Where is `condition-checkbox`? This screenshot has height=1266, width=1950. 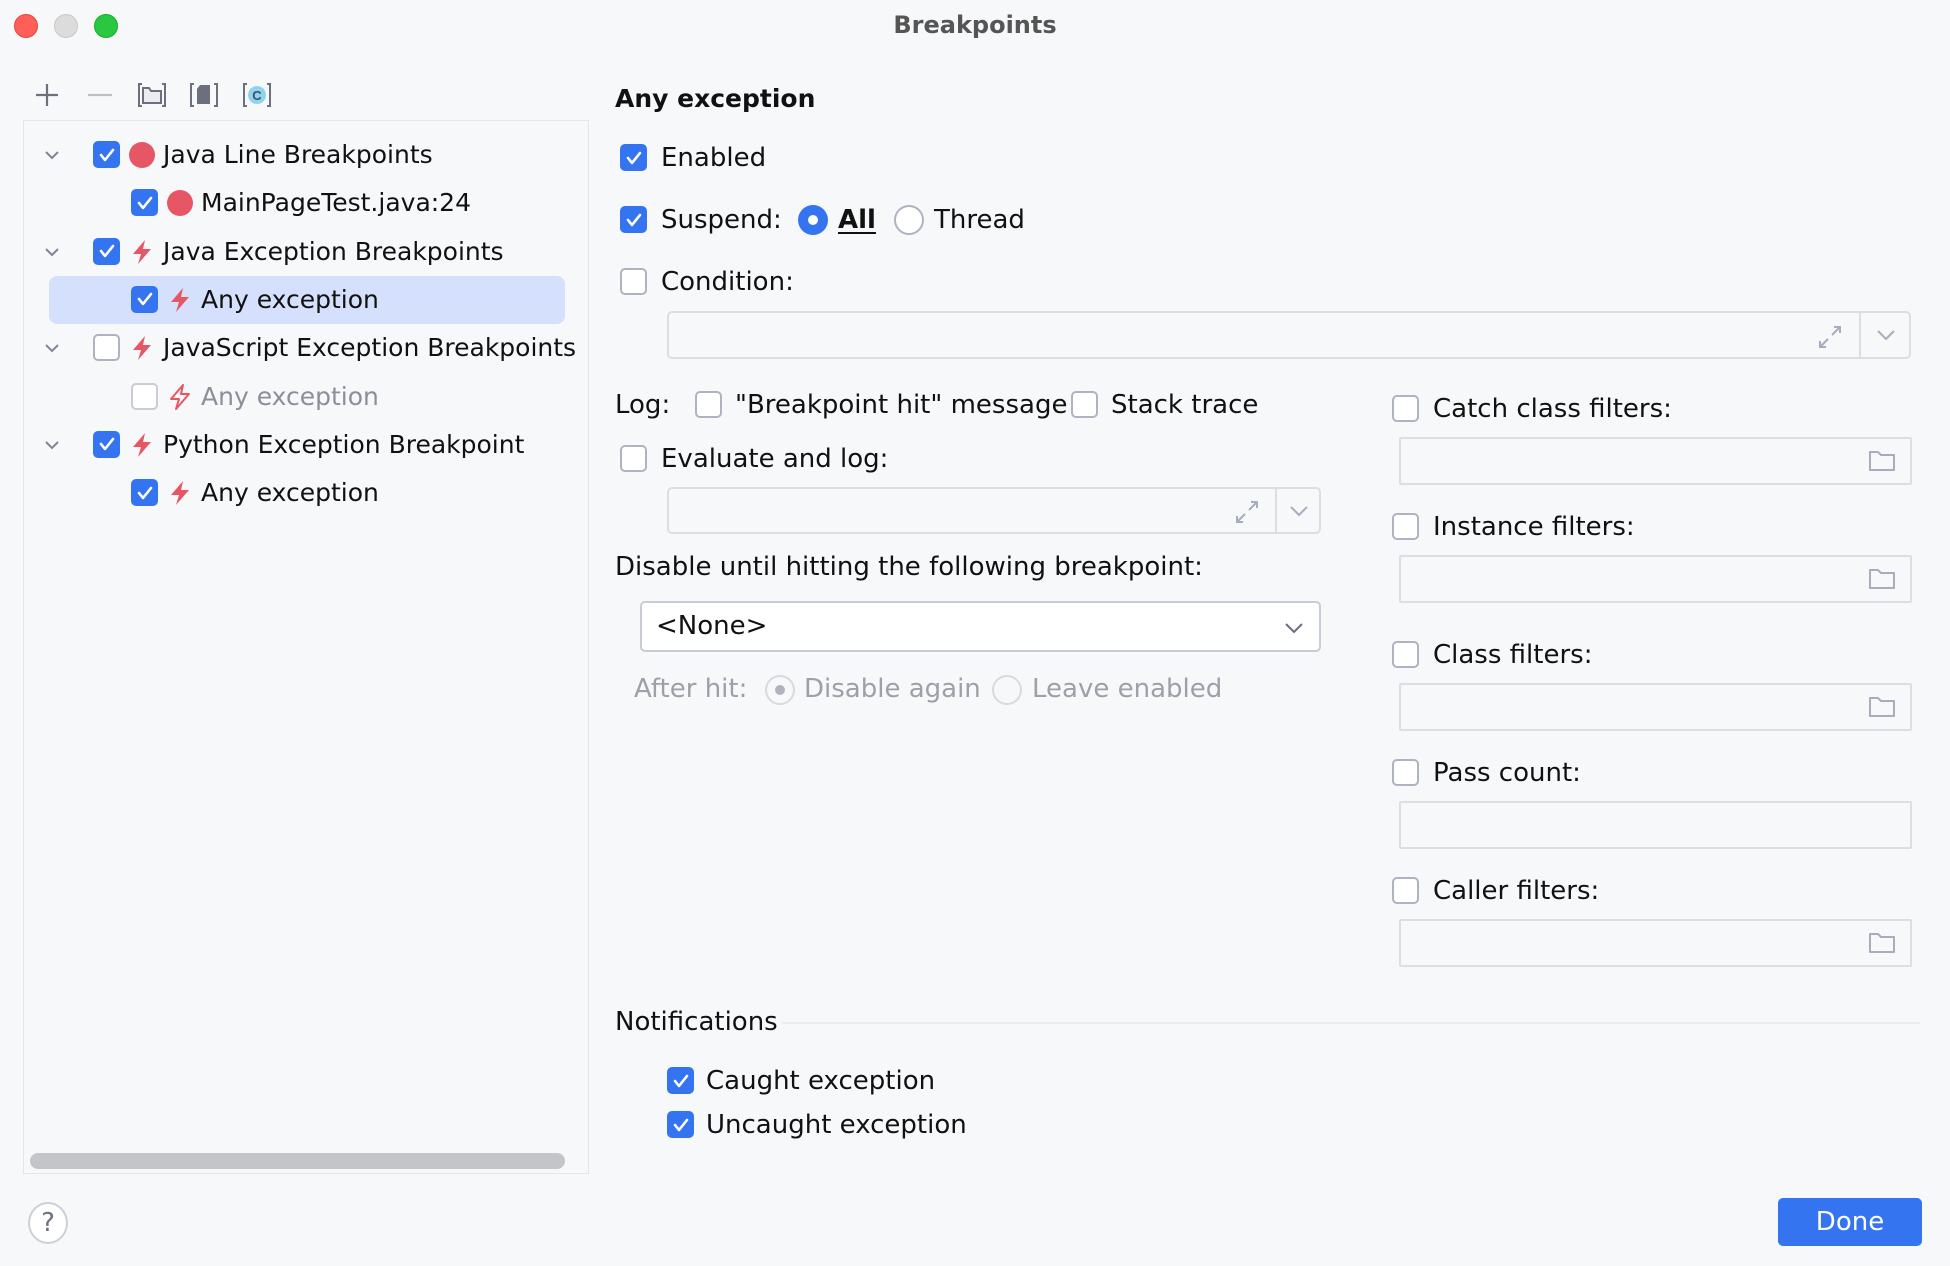
condition-checkbox is located at coordinates (633, 281).